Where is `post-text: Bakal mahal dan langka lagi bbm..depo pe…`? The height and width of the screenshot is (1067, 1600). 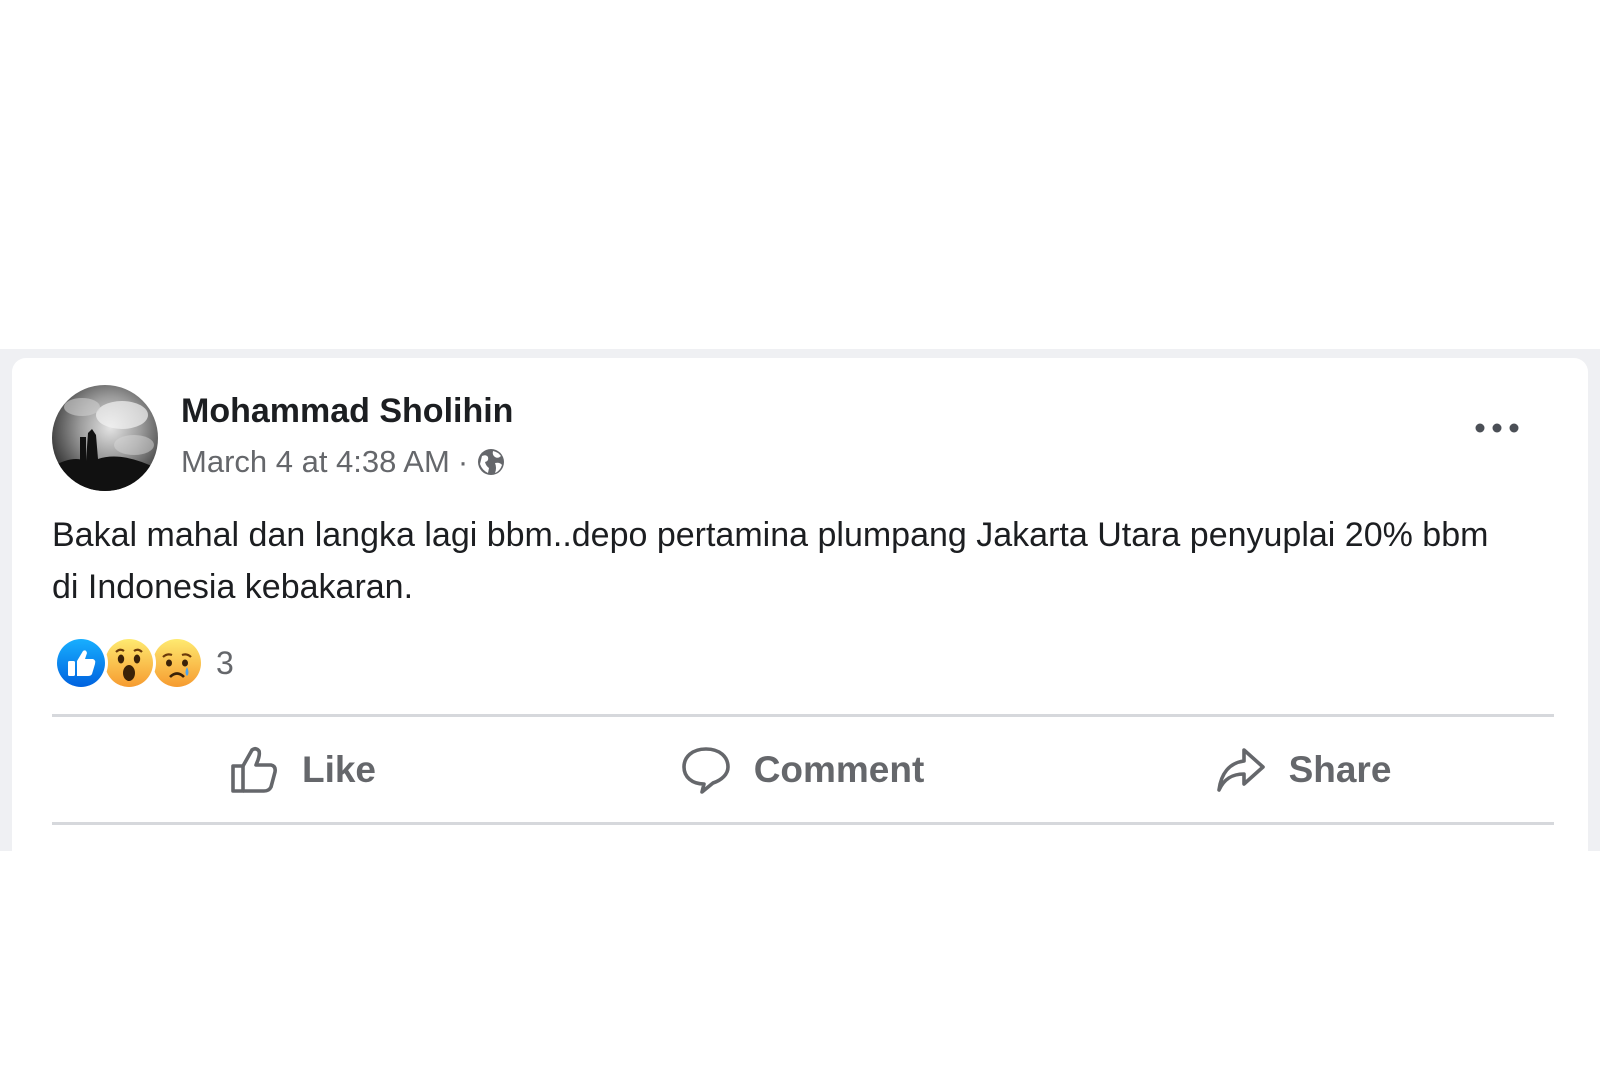
post-text: Bakal mahal dan langka lagi bbm..depo pe… is located at coordinates (770, 561).